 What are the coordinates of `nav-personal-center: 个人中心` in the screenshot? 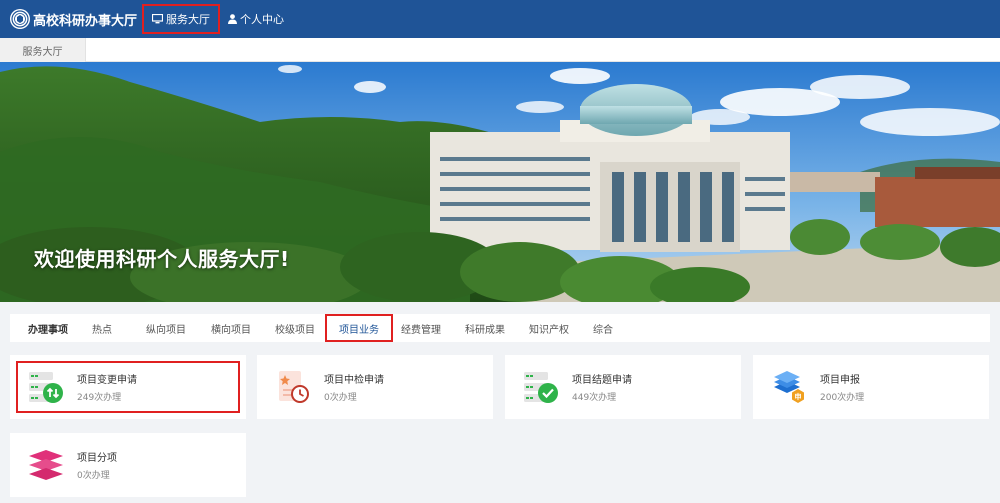 It's located at (256, 19).